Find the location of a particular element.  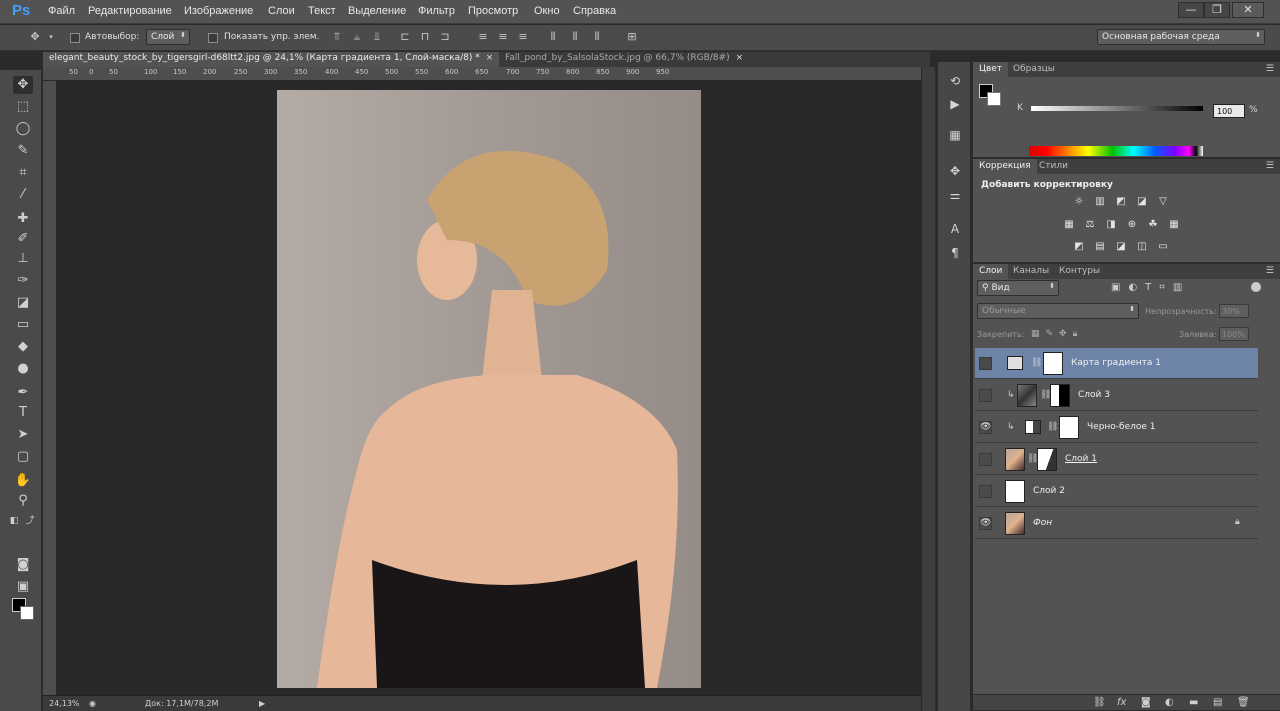

group-icon: ▬ is located at coordinates (1193, 702).